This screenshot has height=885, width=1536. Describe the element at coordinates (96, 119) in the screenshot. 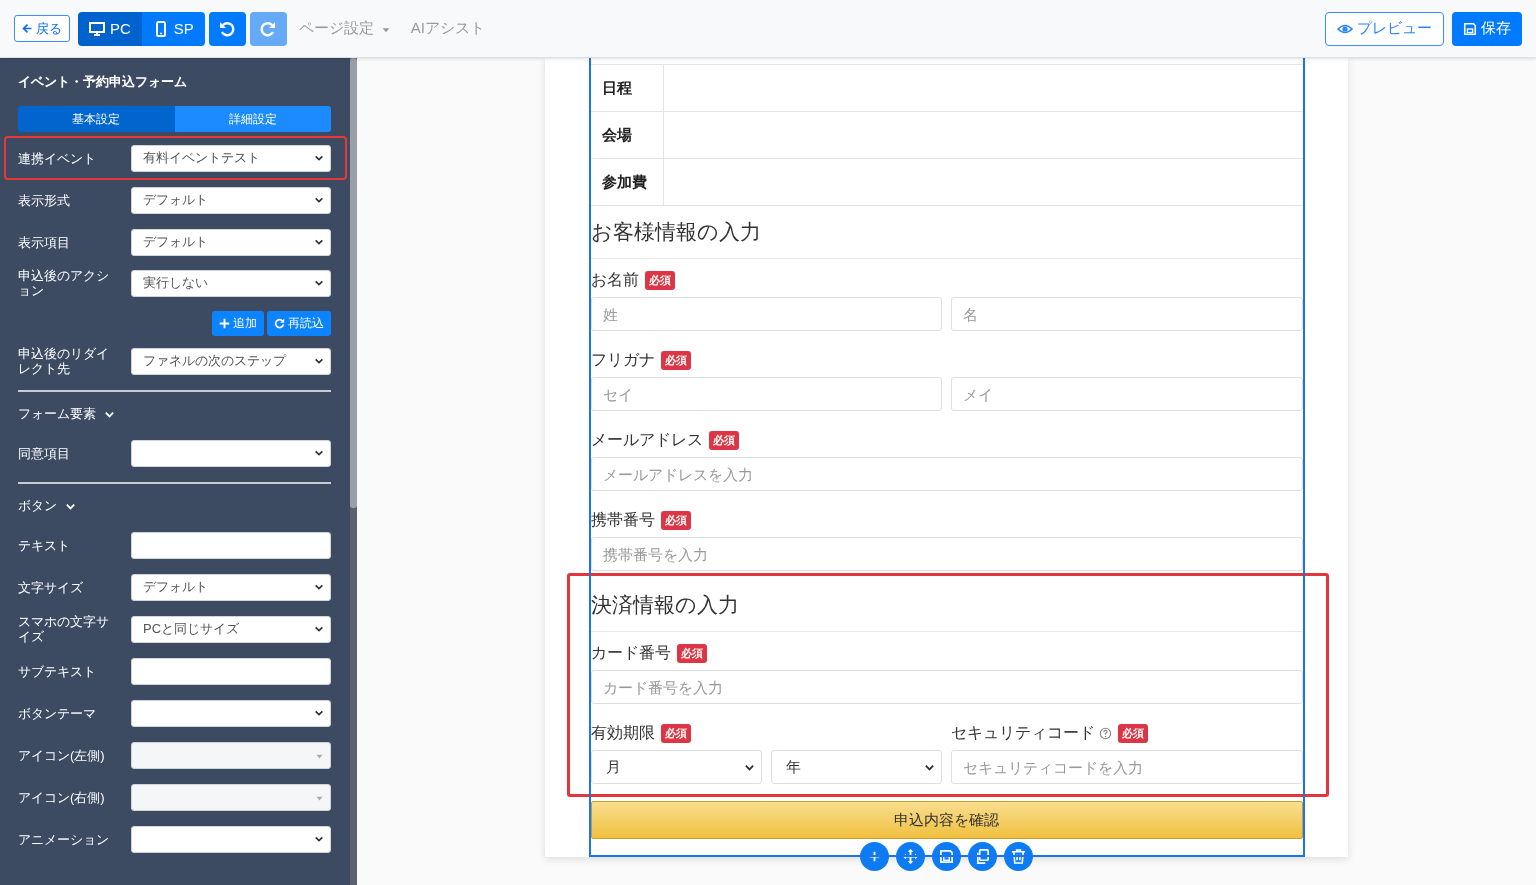

I see `settings-tab: 基本設定` at that location.